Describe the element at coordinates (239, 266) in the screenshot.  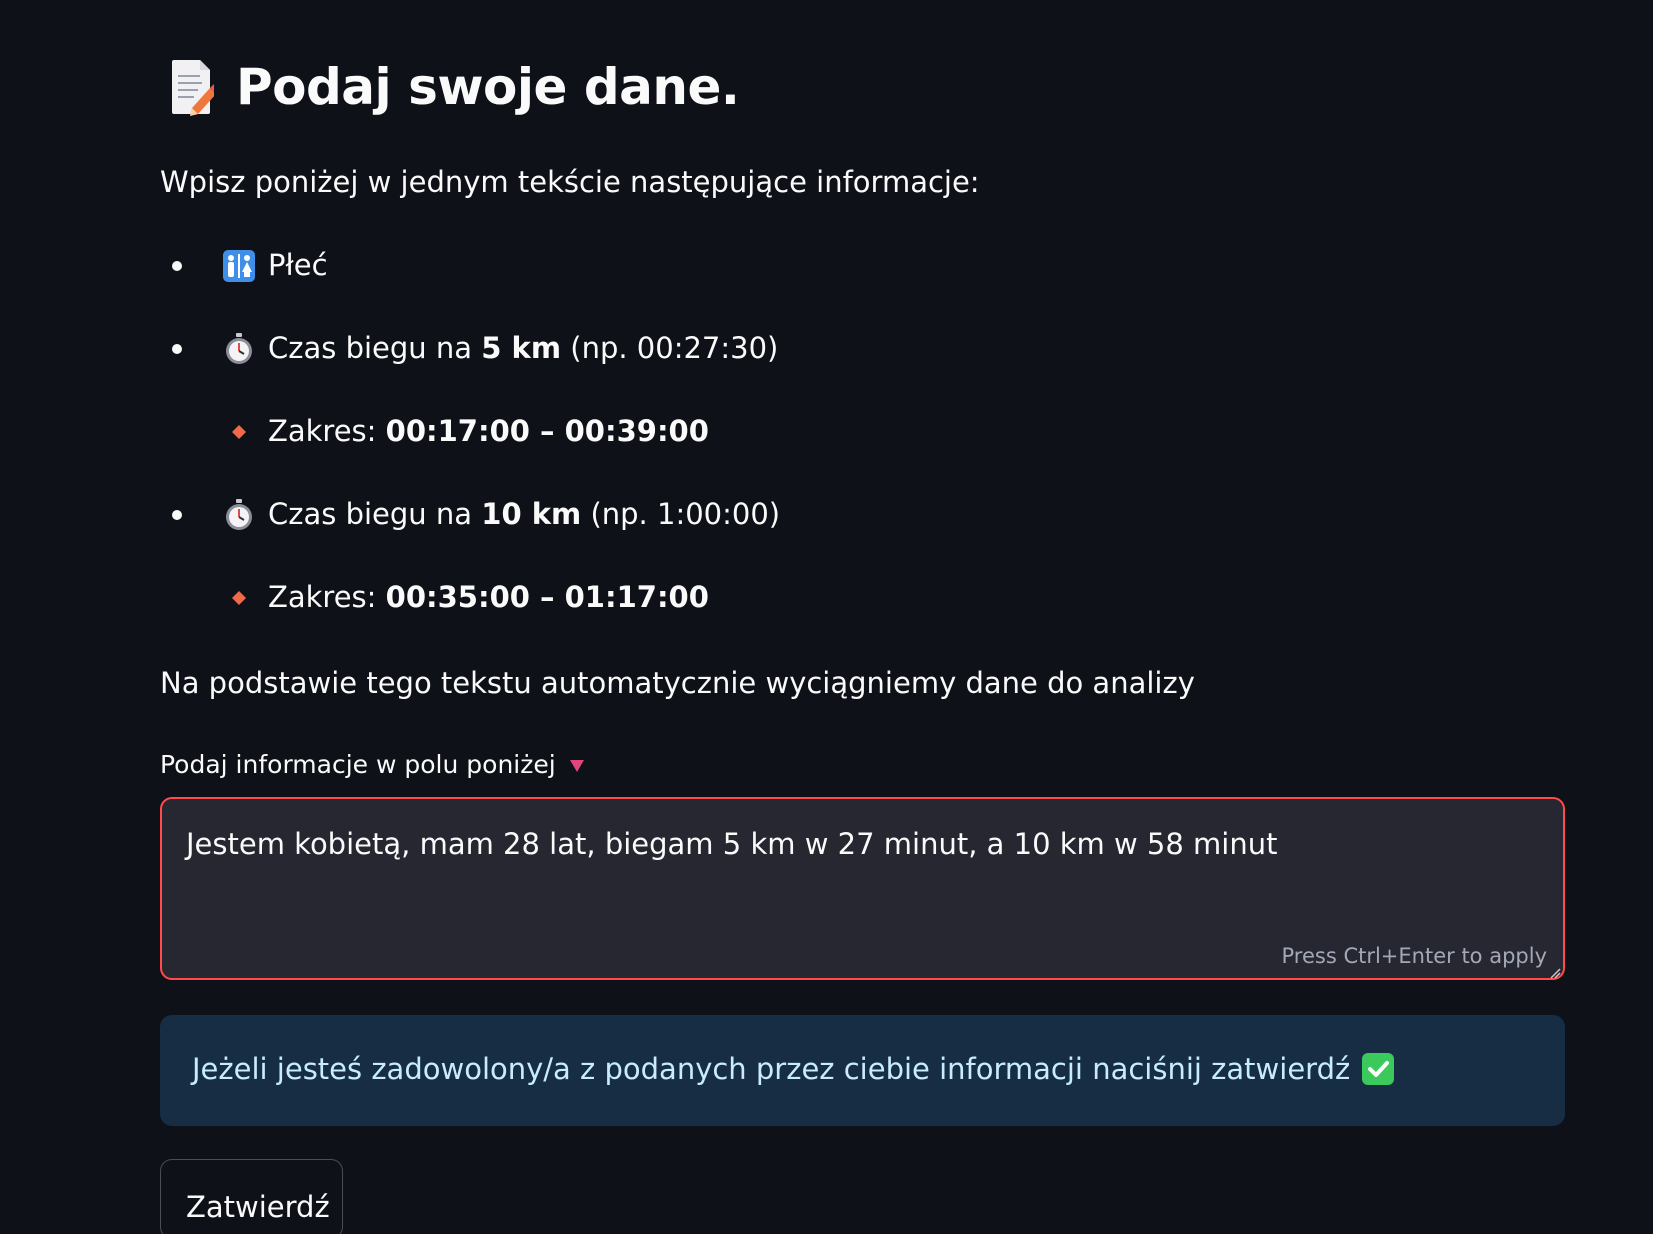
I see `restroom-icon` at that location.